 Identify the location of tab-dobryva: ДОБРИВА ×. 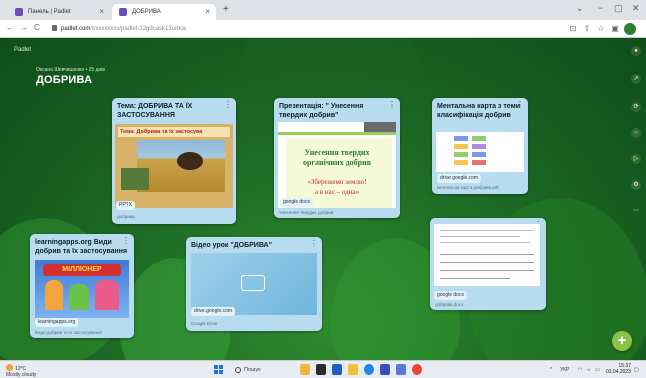
(164, 12).